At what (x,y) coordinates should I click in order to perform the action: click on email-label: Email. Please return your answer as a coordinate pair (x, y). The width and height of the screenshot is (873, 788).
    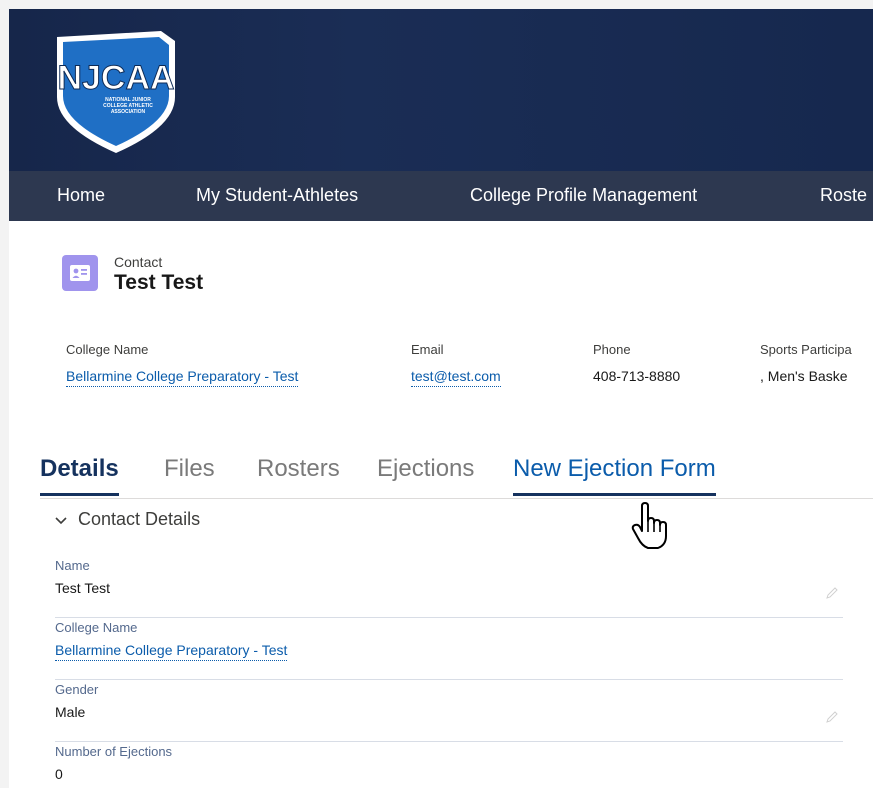
    Looking at the image, I should click on (427, 349).